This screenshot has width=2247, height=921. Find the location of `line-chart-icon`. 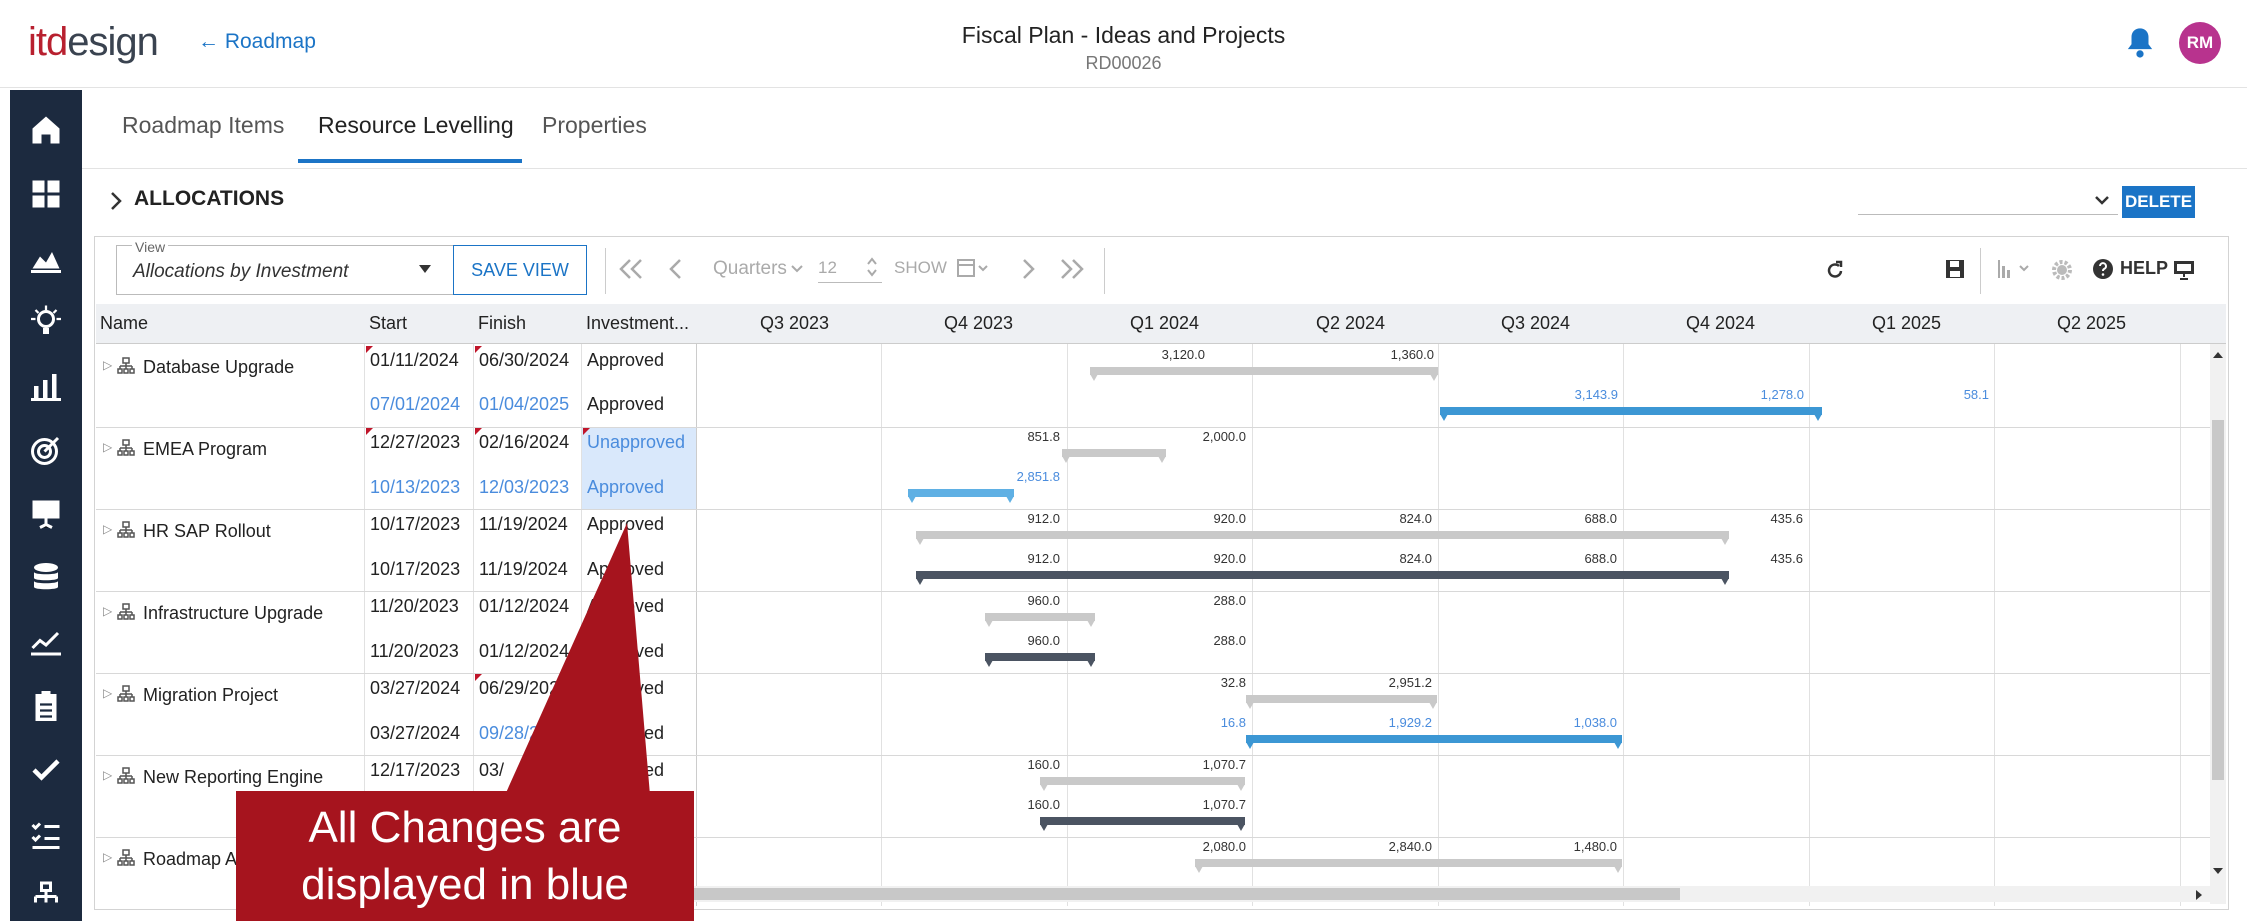

line-chart-icon is located at coordinates (46, 642).